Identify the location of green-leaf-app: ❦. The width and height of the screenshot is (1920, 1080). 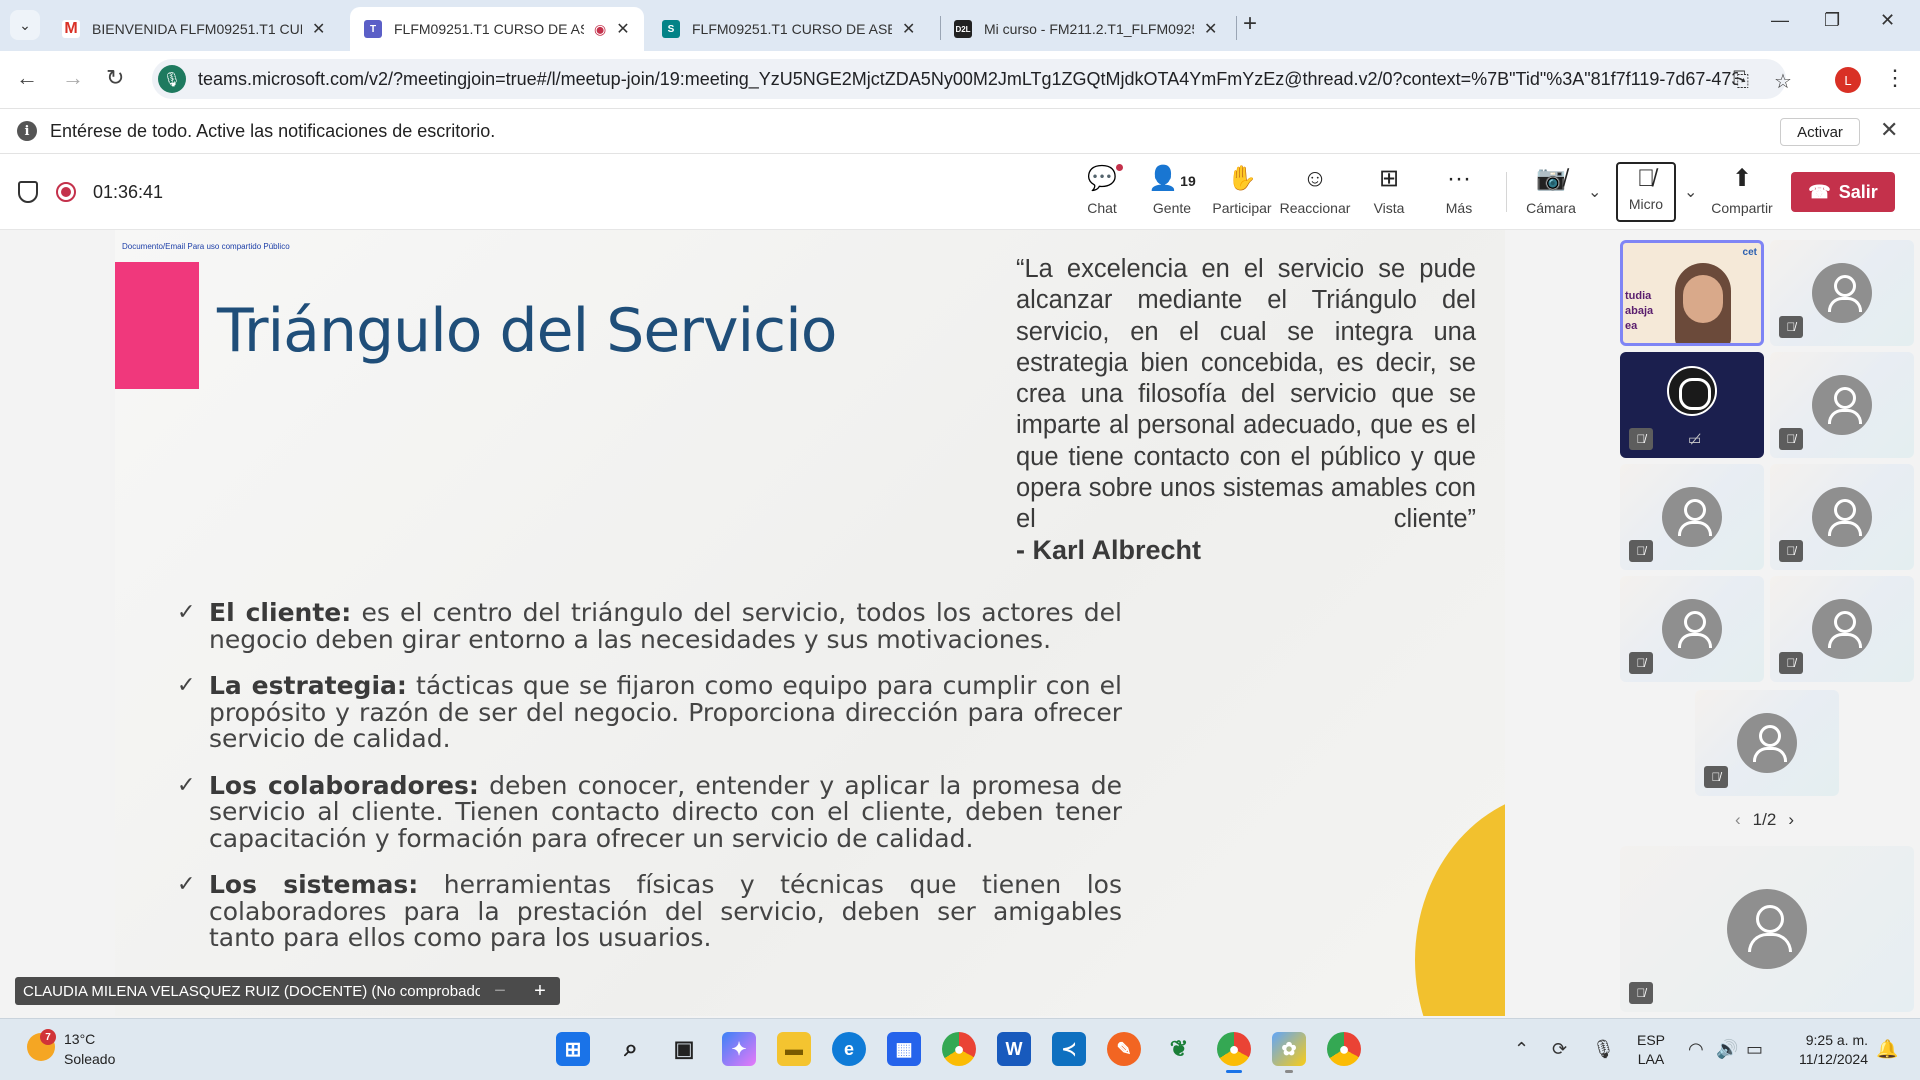
(1179, 1049).